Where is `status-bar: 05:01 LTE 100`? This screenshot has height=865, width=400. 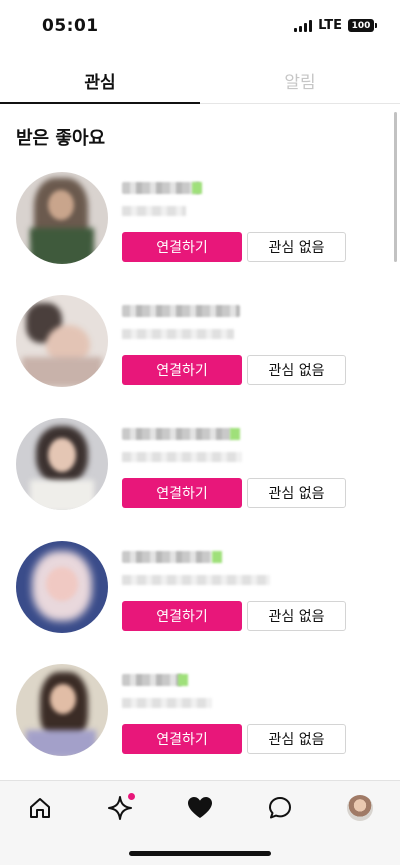 status-bar: 05:01 LTE 100 is located at coordinates (200, 26).